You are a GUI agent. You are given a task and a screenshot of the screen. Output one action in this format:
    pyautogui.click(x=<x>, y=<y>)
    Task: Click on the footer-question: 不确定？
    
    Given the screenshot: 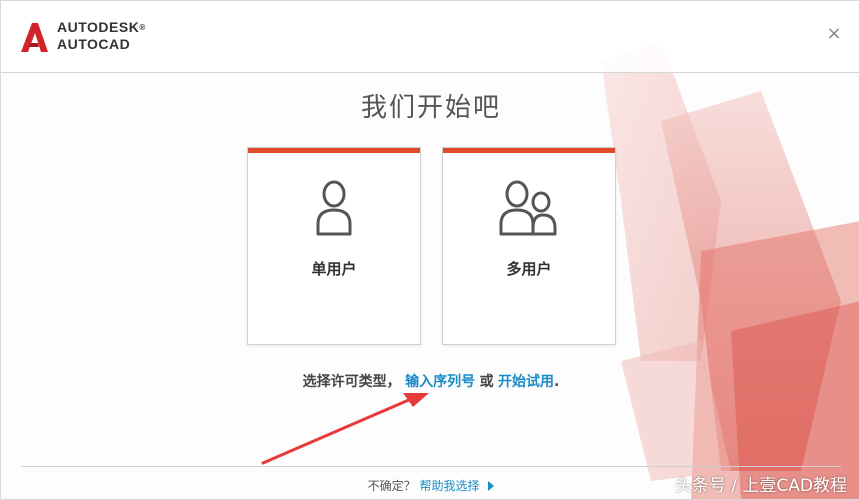 What is the action you would take?
    pyautogui.click(x=391, y=486)
    